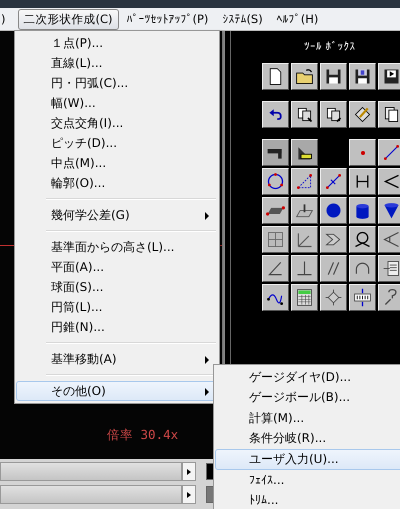  I want to click on calculator-icon, so click(304, 297).